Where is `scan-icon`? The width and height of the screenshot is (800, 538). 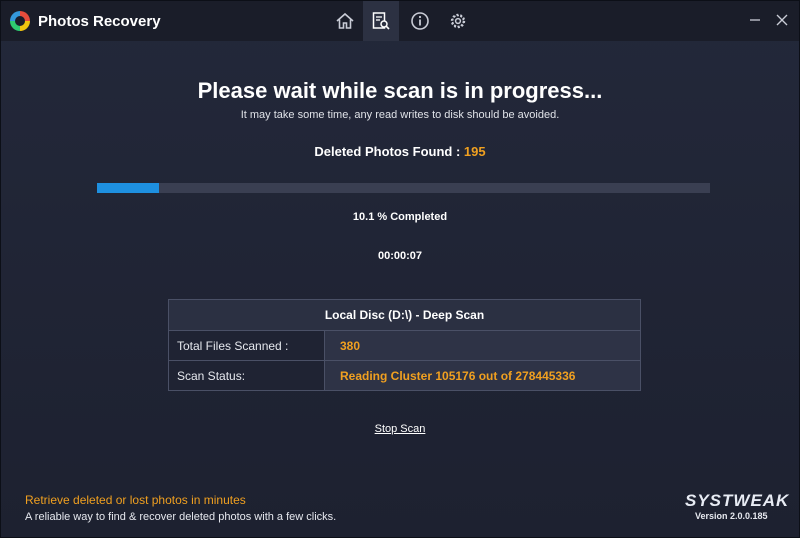
scan-icon is located at coordinates (381, 21).